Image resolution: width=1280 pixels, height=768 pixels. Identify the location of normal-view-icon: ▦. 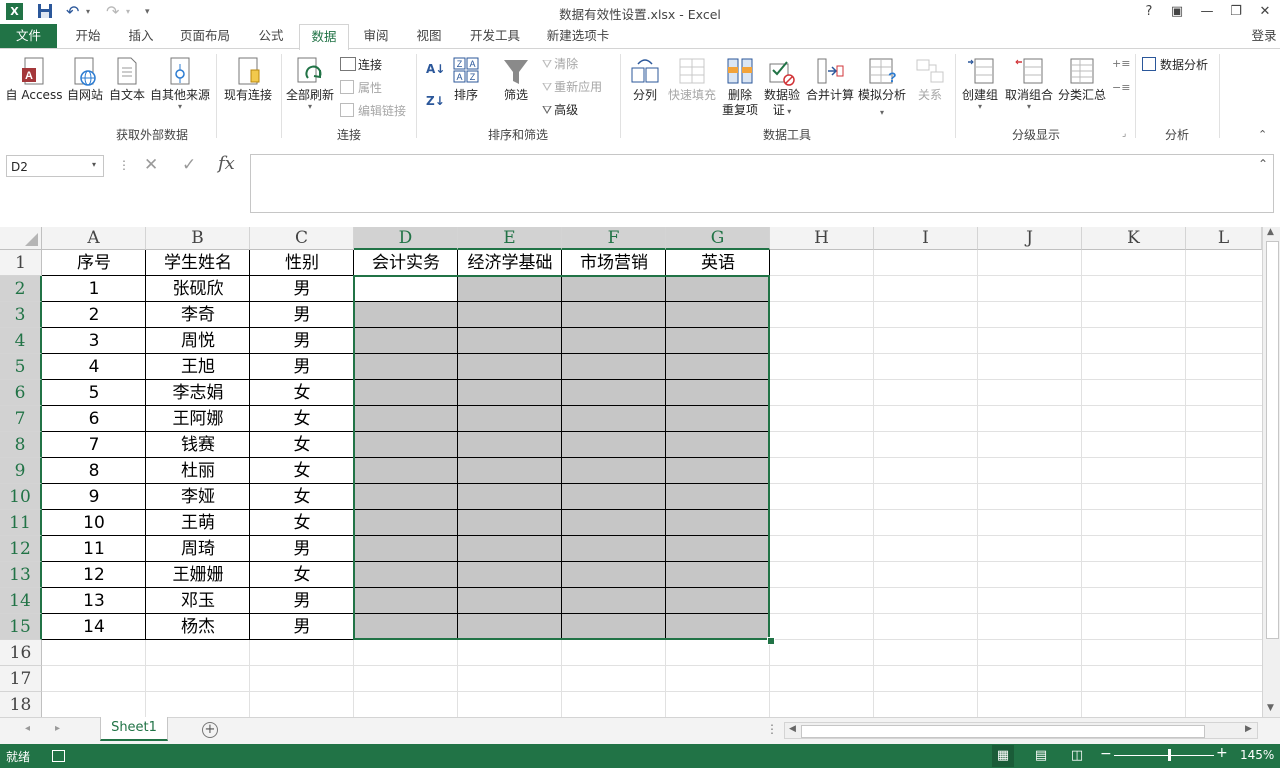
(1003, 756).